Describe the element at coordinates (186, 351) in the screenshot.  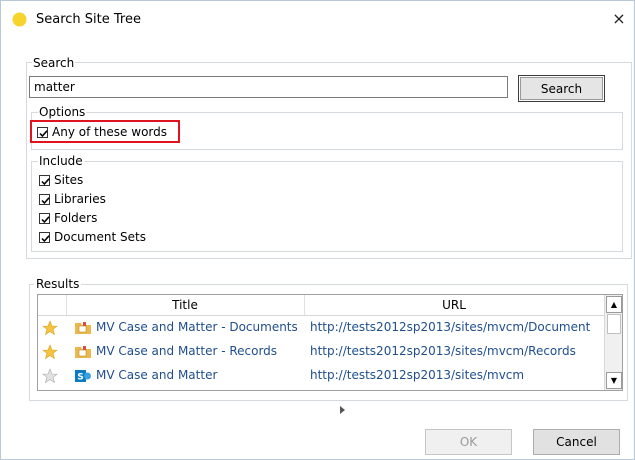
I see `result-title: MV Case and Matter - Records` at that location.